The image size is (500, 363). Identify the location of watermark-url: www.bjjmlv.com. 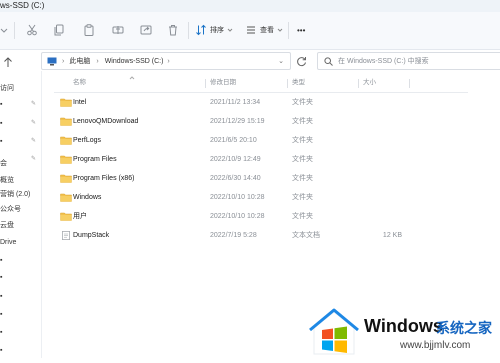
(435, 345).